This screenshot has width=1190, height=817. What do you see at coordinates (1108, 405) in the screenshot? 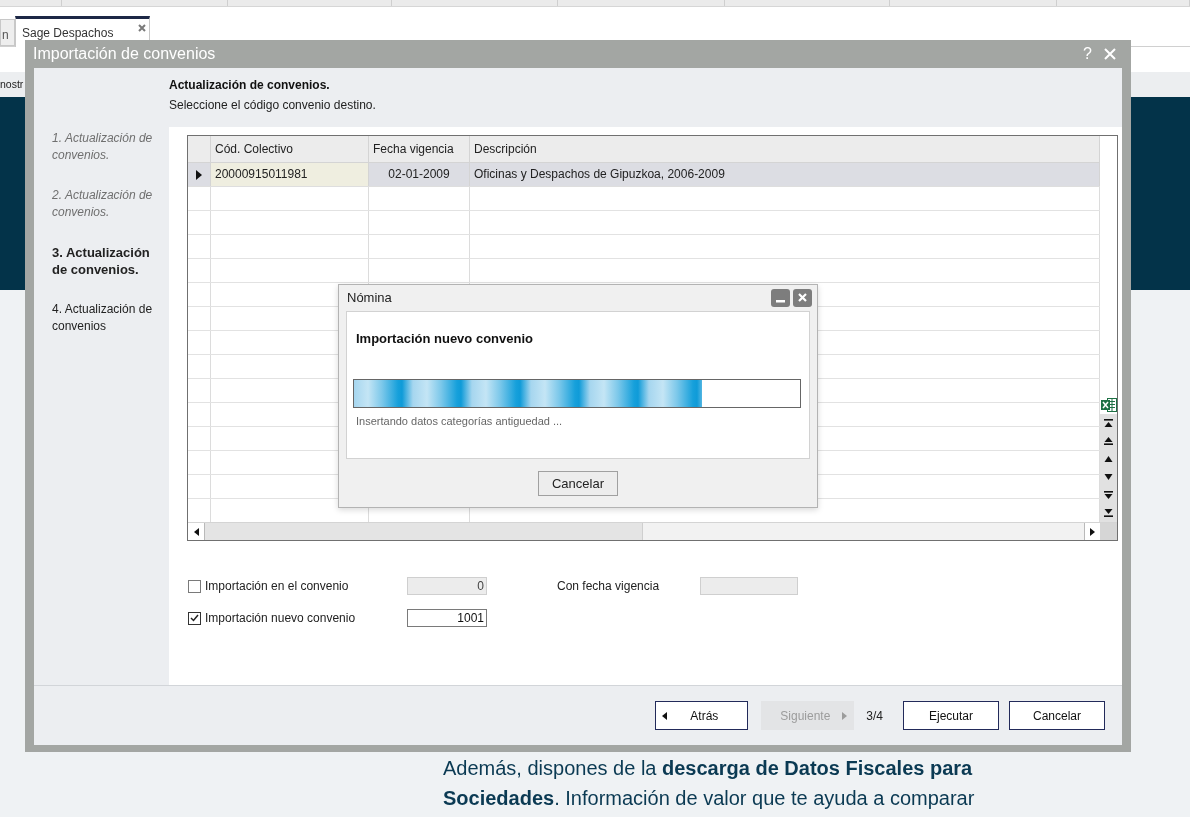
I see `spreadsheet-icon` at bounding box center [1108, 405].